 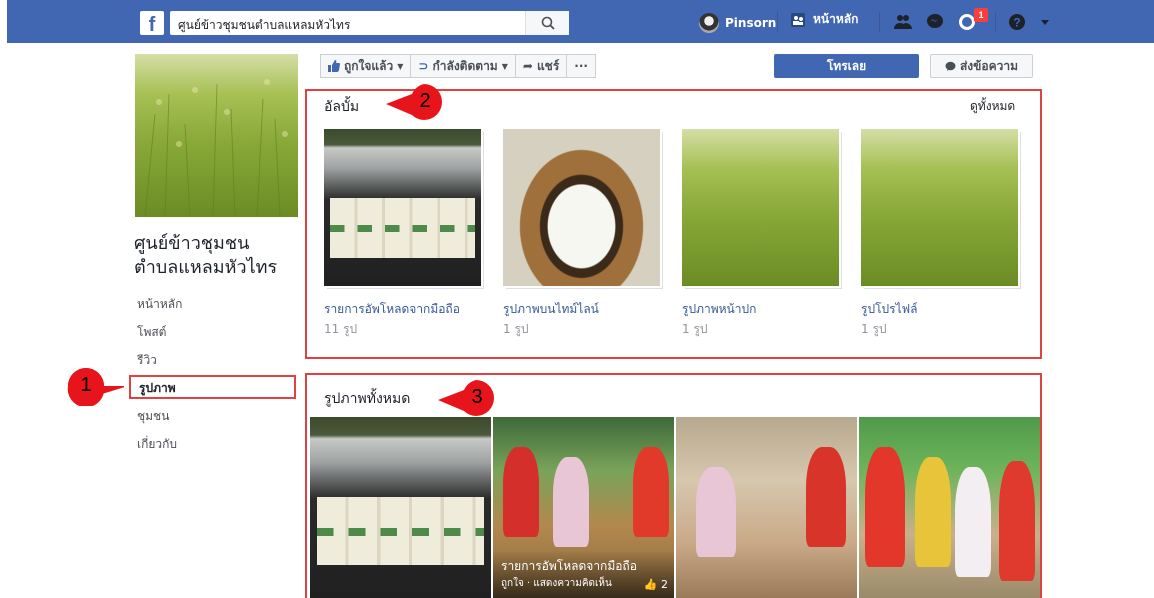 I want to click on nav-item-photos-label: รูปภาพ, so click(x=157, y=388).